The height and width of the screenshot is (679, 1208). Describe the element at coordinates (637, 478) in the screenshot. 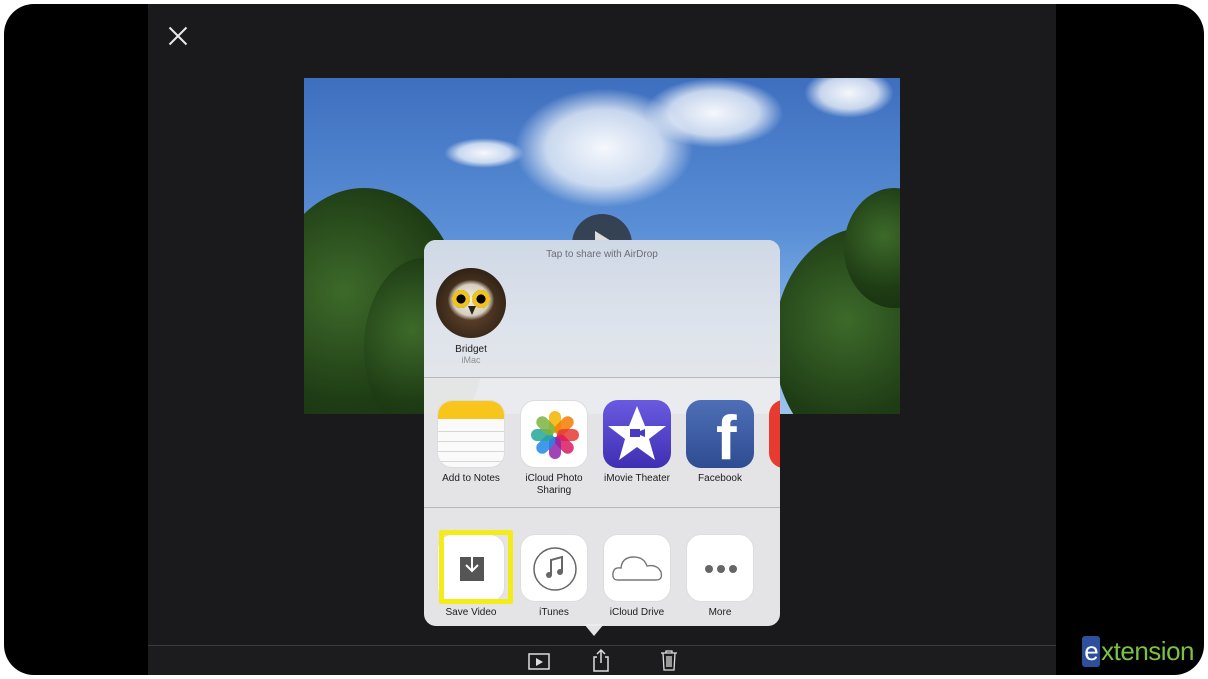

I see `share-app-label: iMovie Theater` at that location.